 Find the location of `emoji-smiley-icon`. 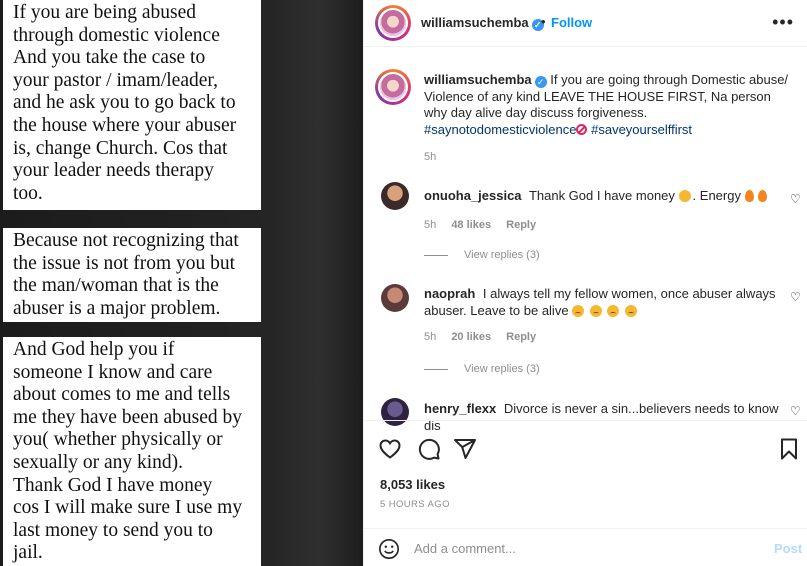

emoji-smiley-icon is located at coordinates (389, 549).